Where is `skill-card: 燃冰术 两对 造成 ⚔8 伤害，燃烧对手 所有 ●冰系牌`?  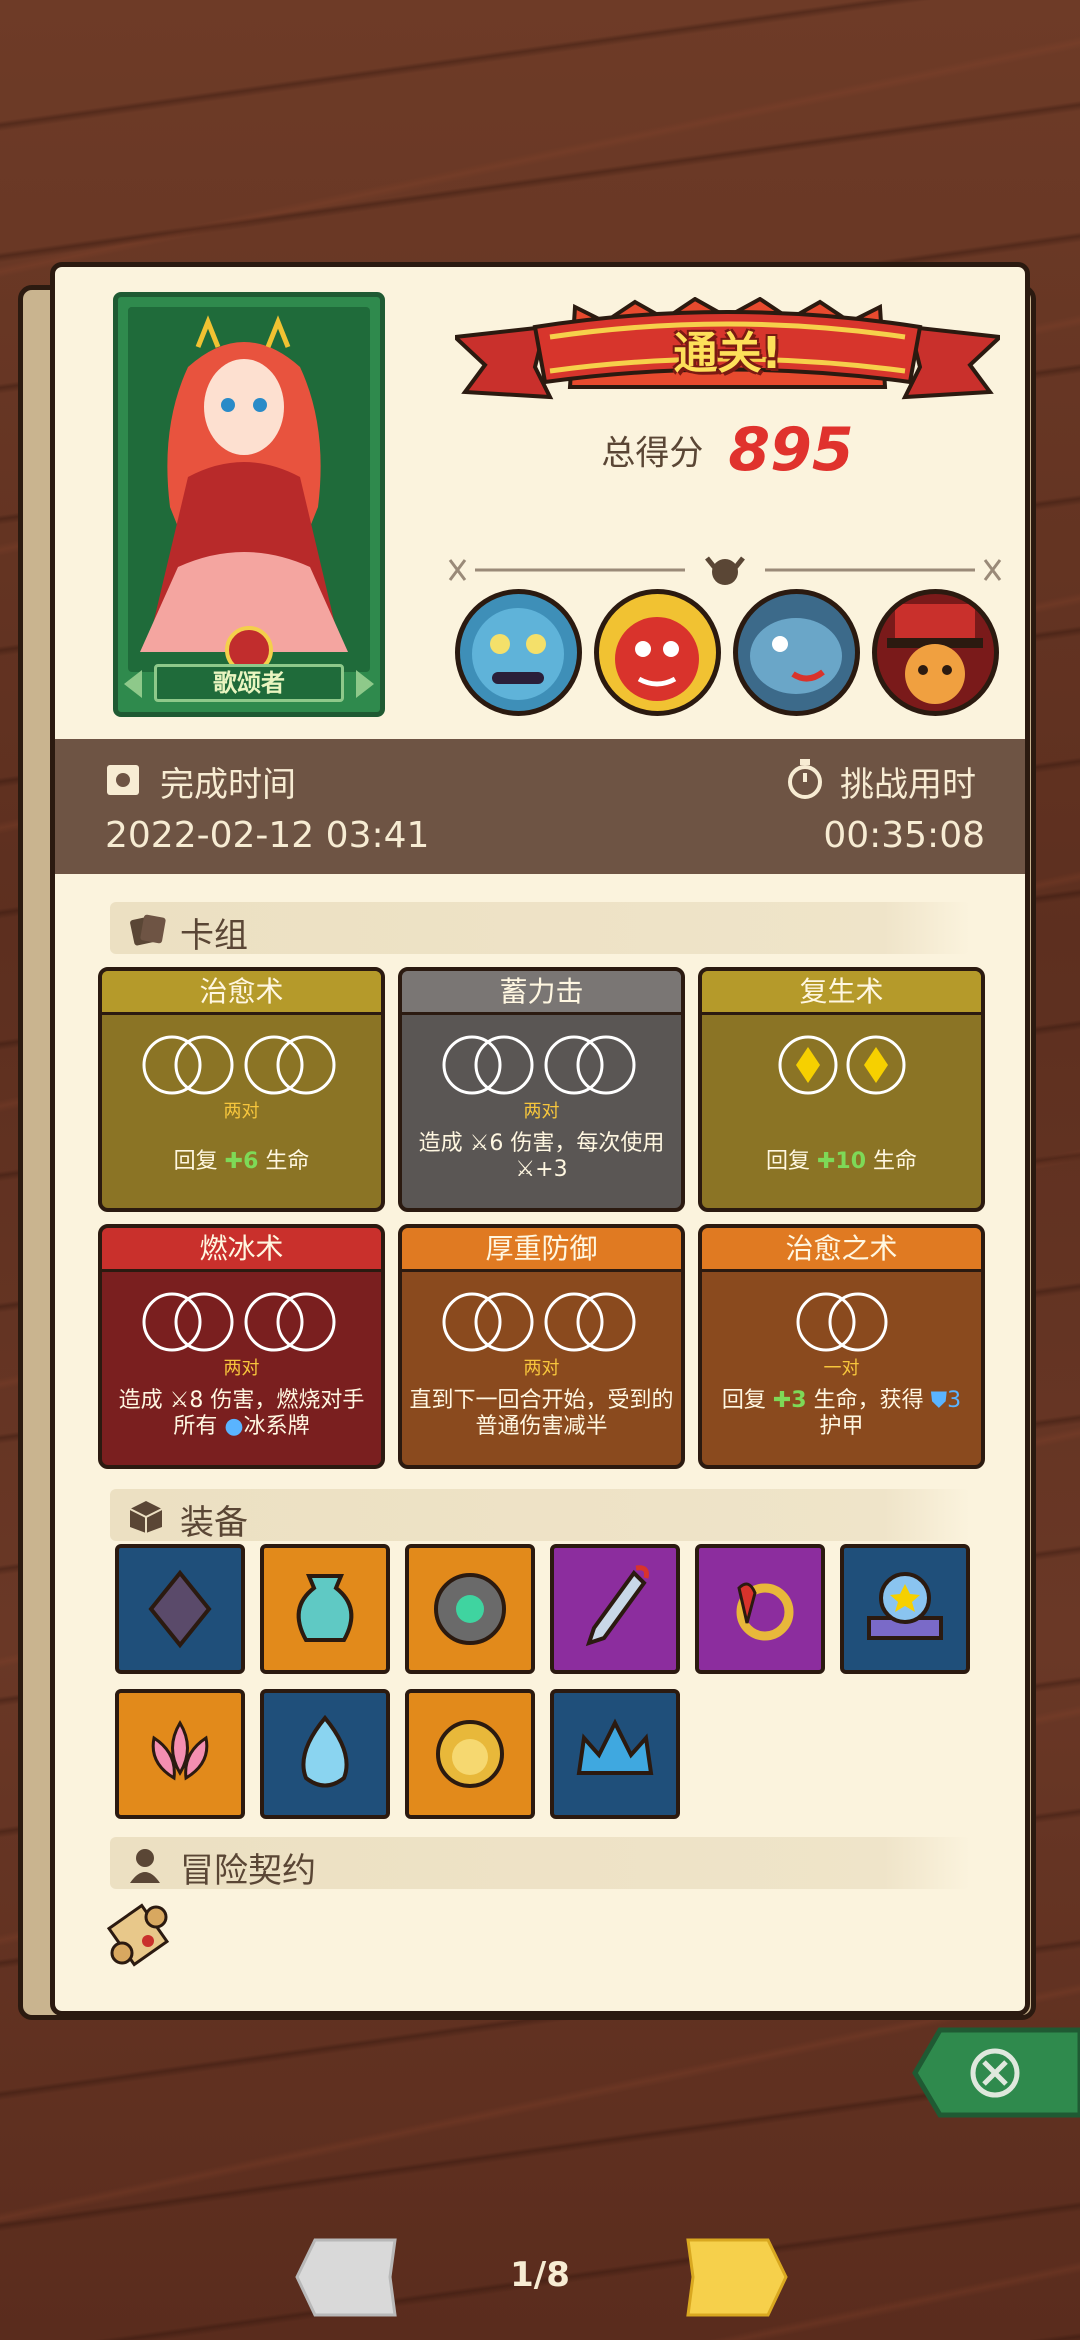 skill-card: 燃冰术 两对 造成 ⚔8 伤害，燃烧对手 所有 ●冰系牌 is located at coordinates (241, 1346).